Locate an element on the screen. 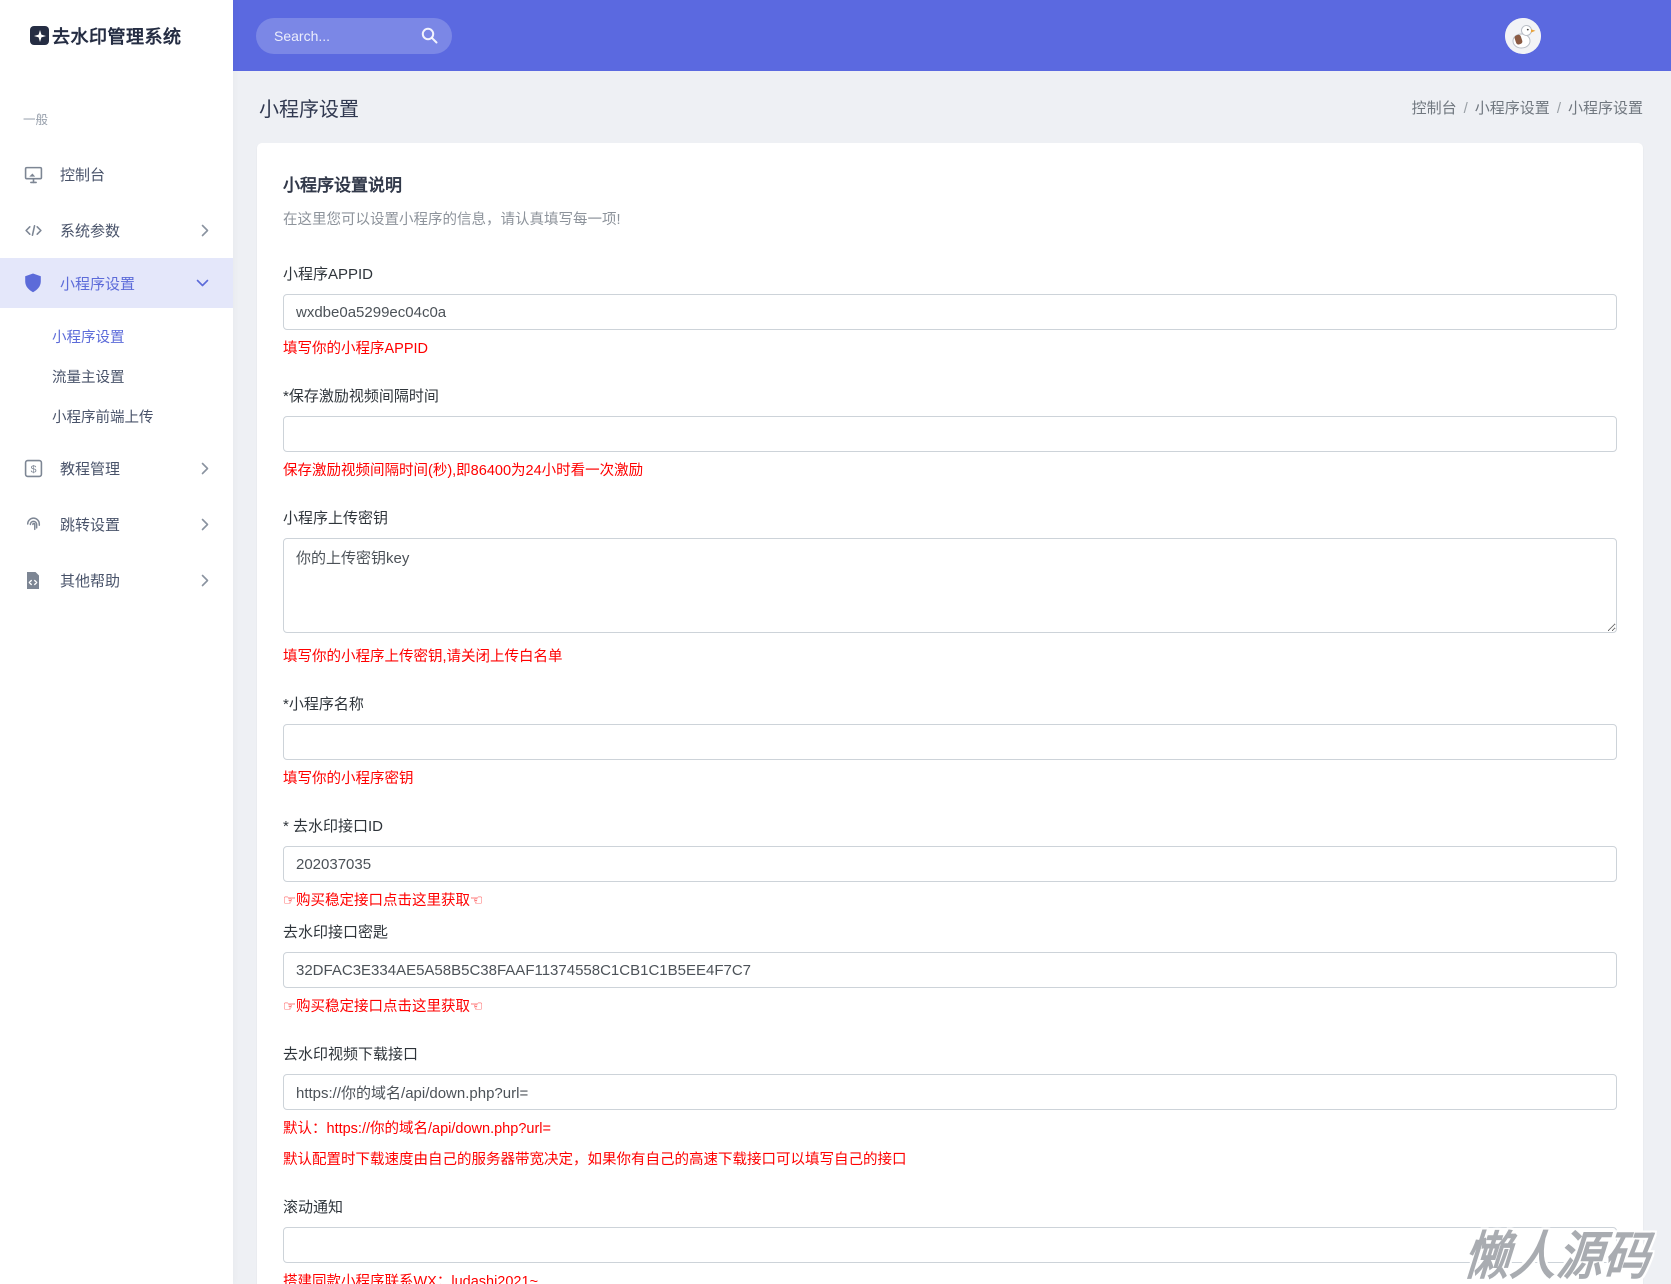 This screenshot has height=1284, width=1671. sidebar-item-label: 其他帮助 is located at coordinates (90, 581).